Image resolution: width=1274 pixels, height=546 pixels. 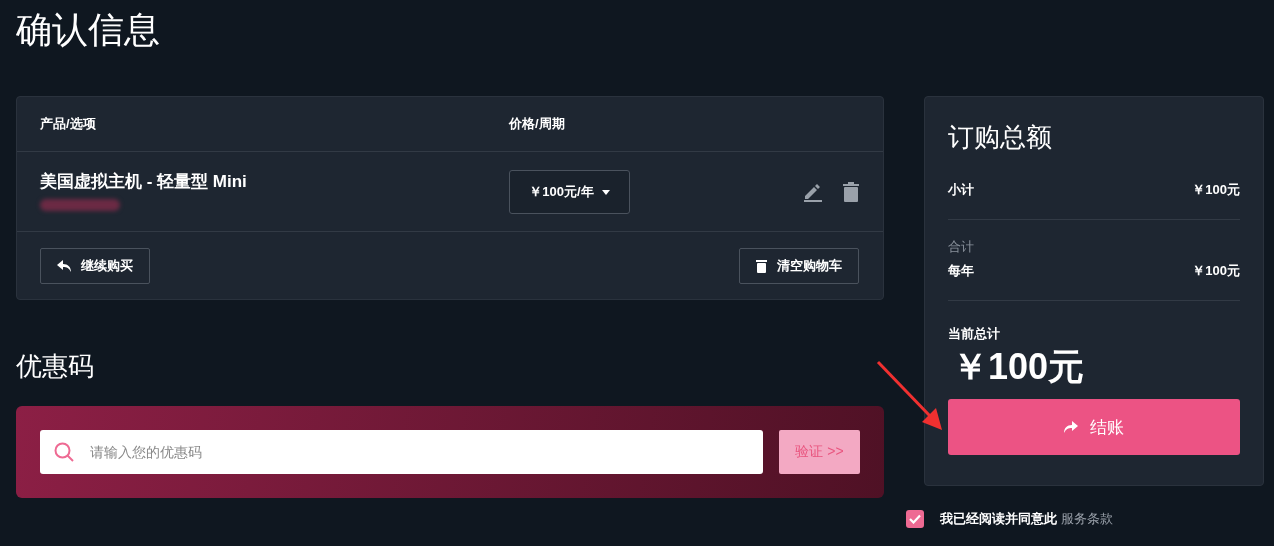 What do you see at coordinates (88, 30) in the screenshot?
I see `page-title: 确认信息` at bounding box center [88, 30].